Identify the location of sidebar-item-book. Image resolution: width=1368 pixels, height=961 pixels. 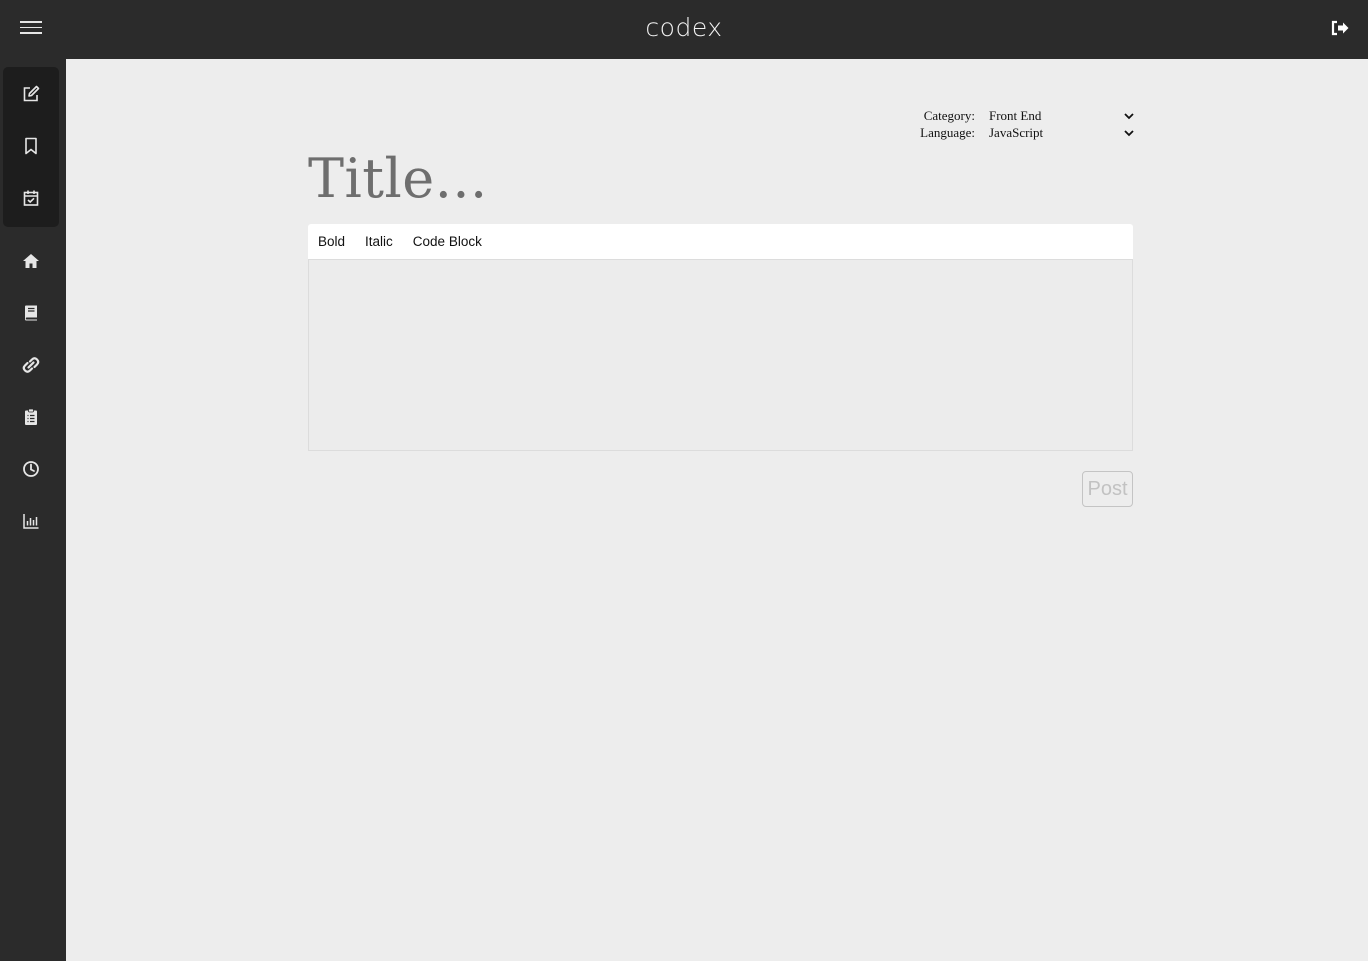
(31, 313).